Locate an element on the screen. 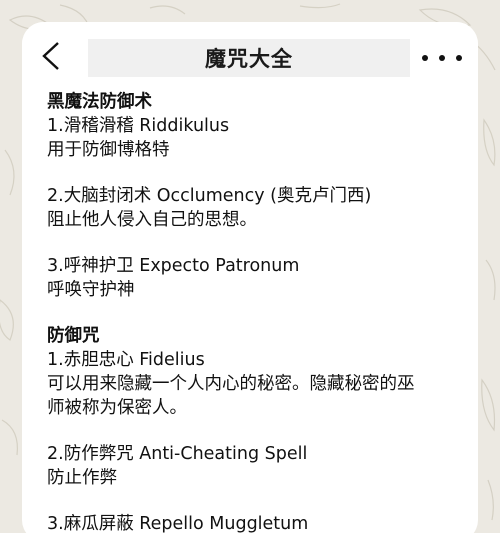 The width and height of the screenshot is (500, 533). spell-description: 用于防御博格特 is located at coordinates (108, 150).